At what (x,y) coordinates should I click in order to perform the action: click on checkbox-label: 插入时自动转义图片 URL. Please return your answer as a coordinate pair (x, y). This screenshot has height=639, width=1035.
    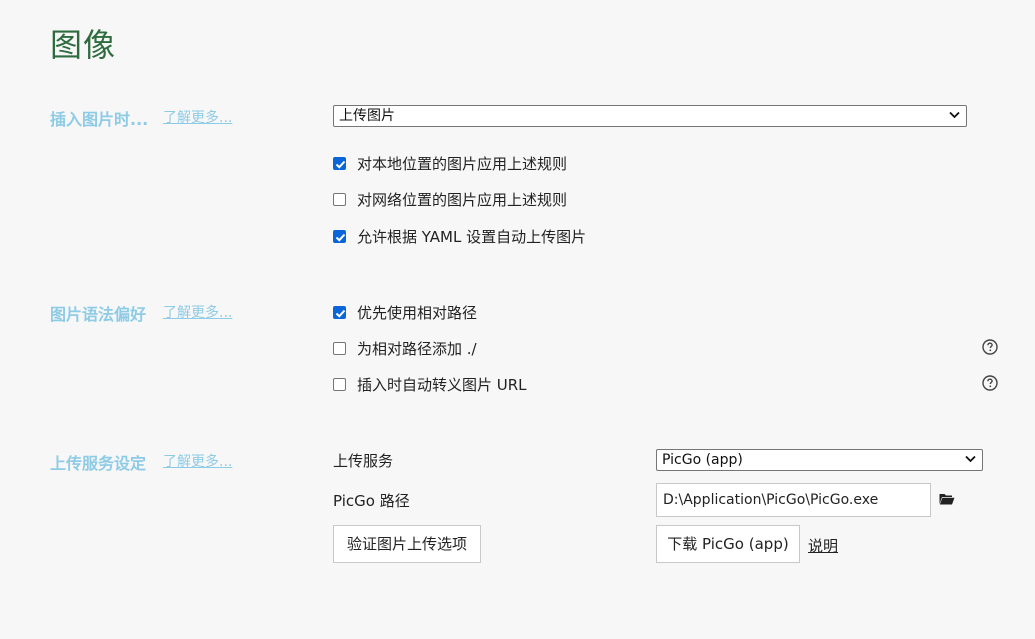
    Looking at the image, I should click on (442, 384).